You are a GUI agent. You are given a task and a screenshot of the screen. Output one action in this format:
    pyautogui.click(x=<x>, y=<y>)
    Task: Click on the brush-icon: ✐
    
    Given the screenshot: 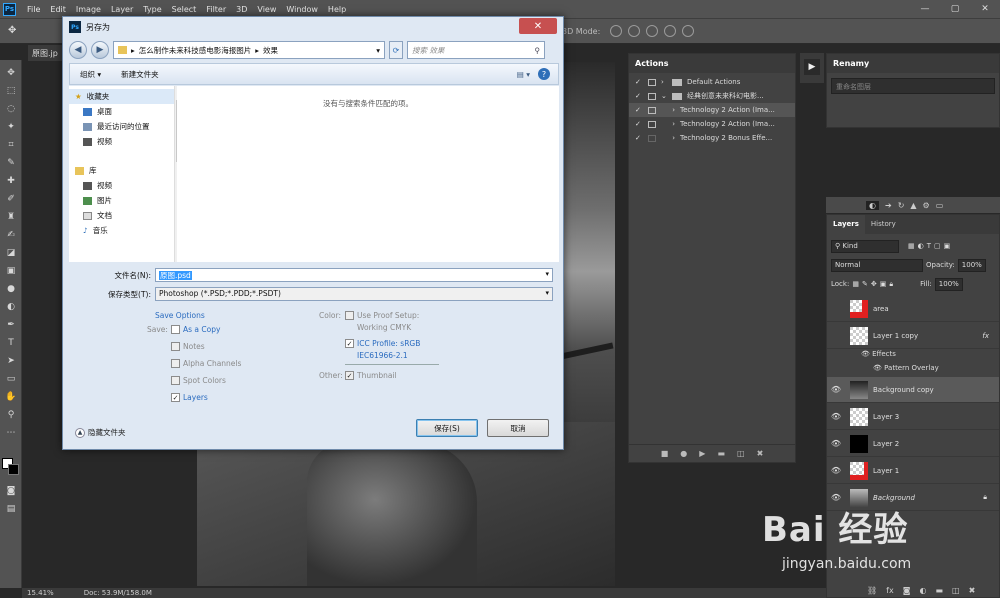 What is the action you would take?
    pyautogui.click(x=11, y=199)
    